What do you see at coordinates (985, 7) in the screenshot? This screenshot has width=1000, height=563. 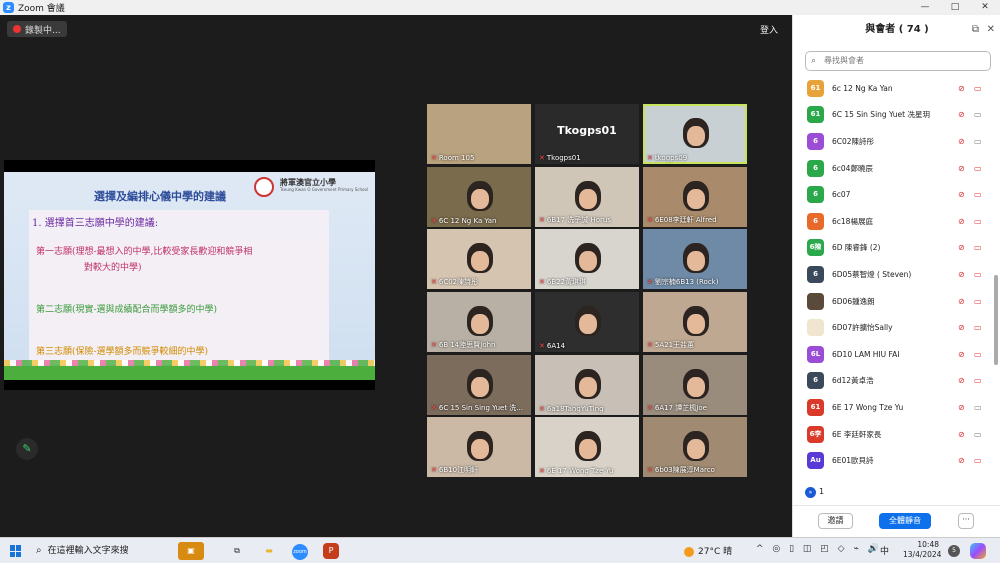 I see `close-button: ✕` at bounding box center [985, 7].